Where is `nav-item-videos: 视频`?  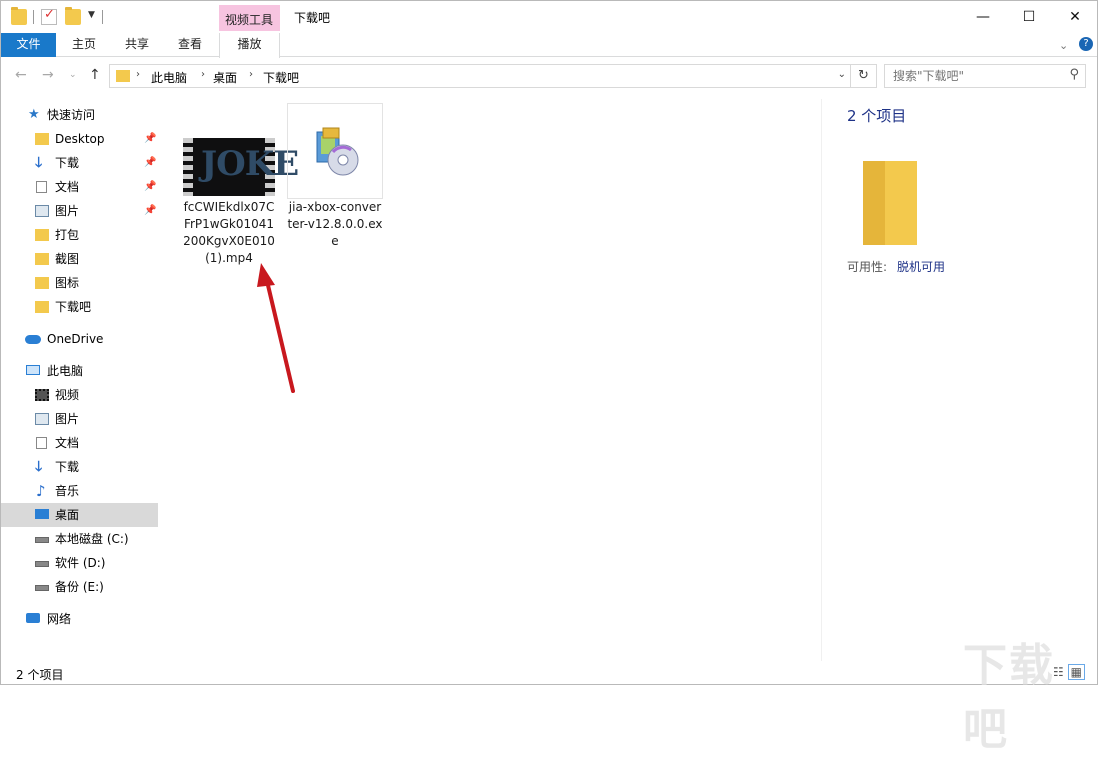 nav-item-videos: 视频 is located at coordinates (79, 395).